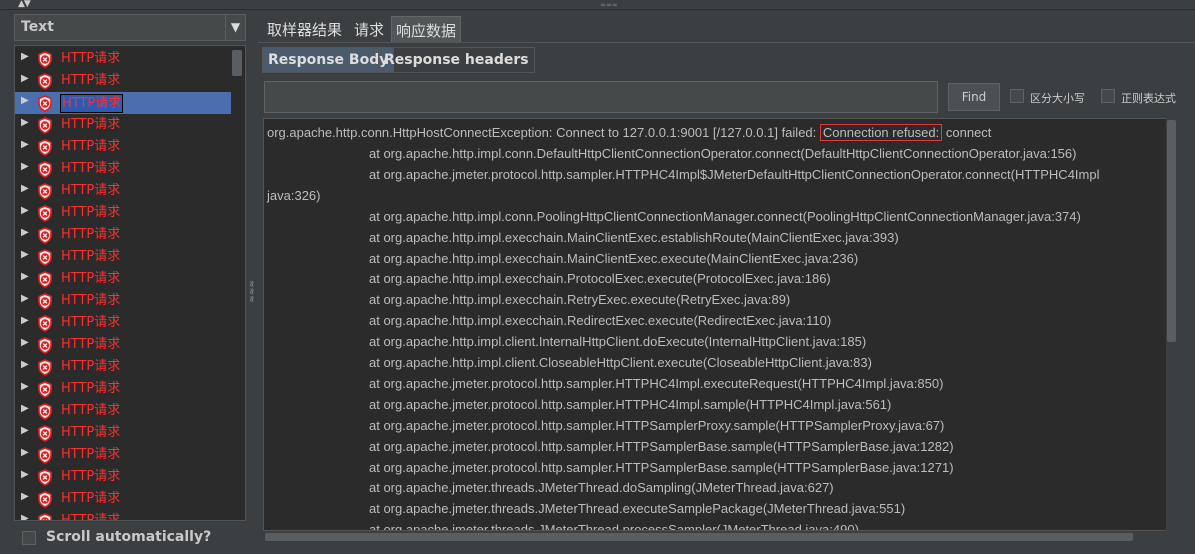 This screenshot has height=554, width=1195. What do you see at coordinates (881, 132) in the screenshot?
I see `highlighted-error: Connection refused:` at bounding box center [881, 132].